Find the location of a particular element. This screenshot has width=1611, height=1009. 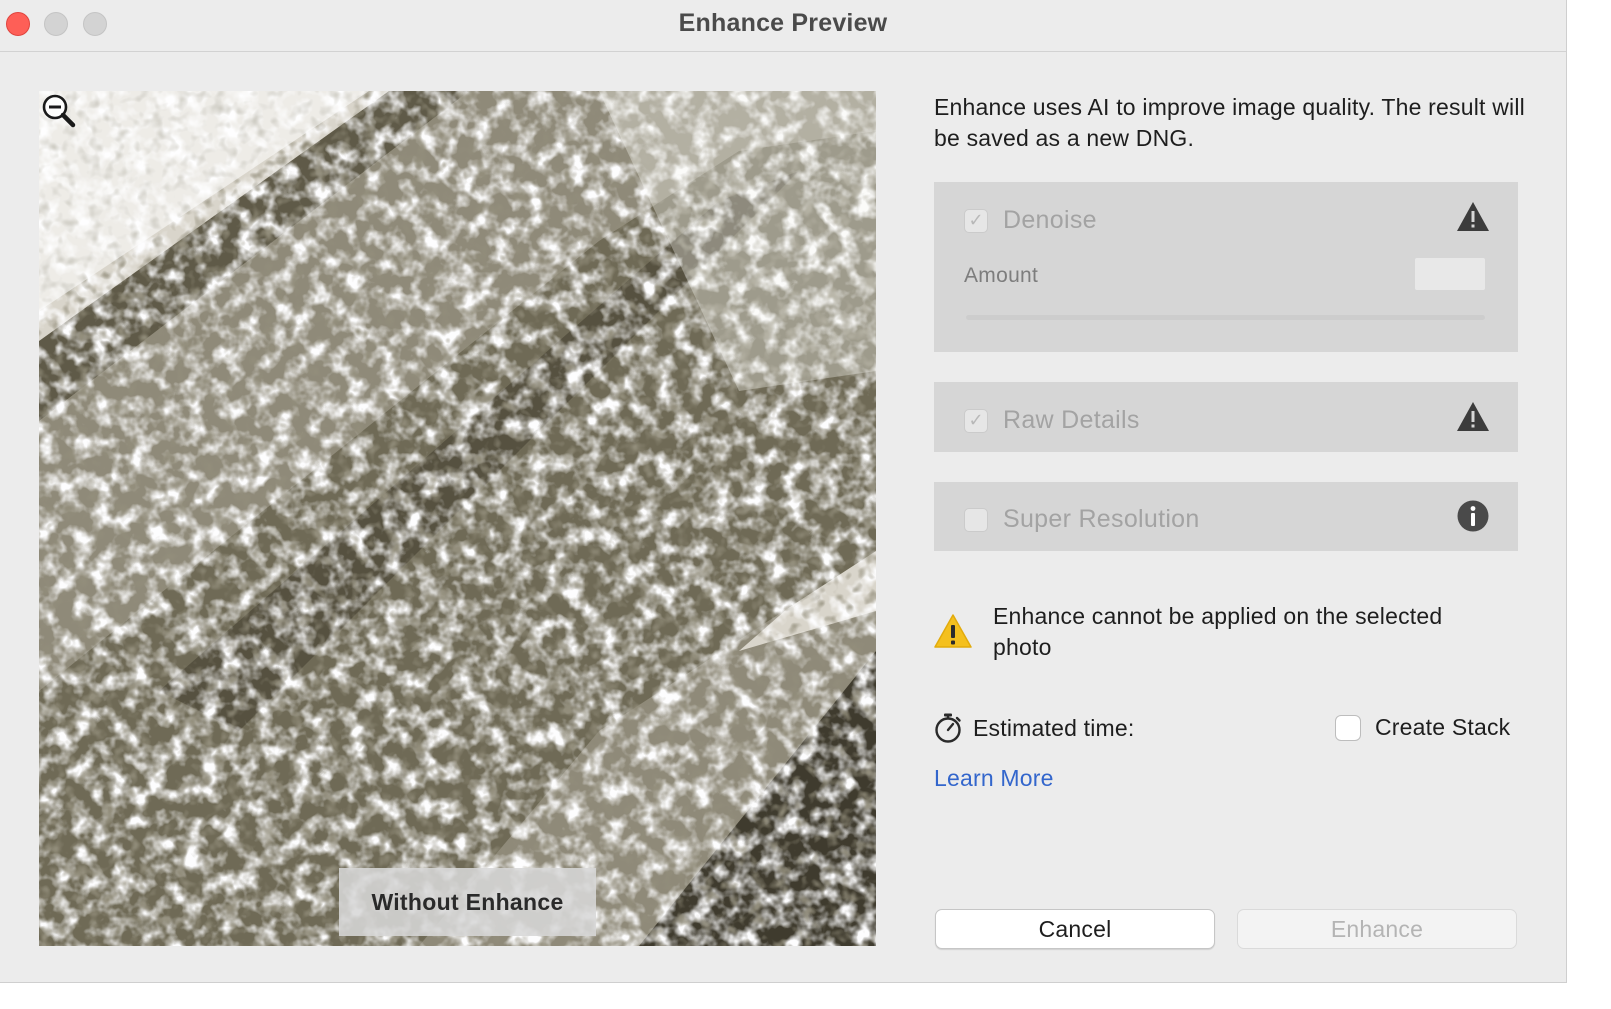

create-stack-checkbox is located at coordinates (1348, 727).